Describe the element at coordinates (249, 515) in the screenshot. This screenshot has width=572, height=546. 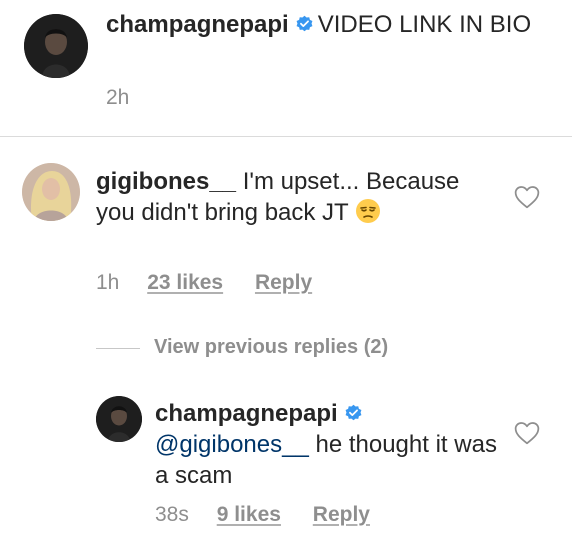
I see `reply-likes-link: 9 likes` at that location.